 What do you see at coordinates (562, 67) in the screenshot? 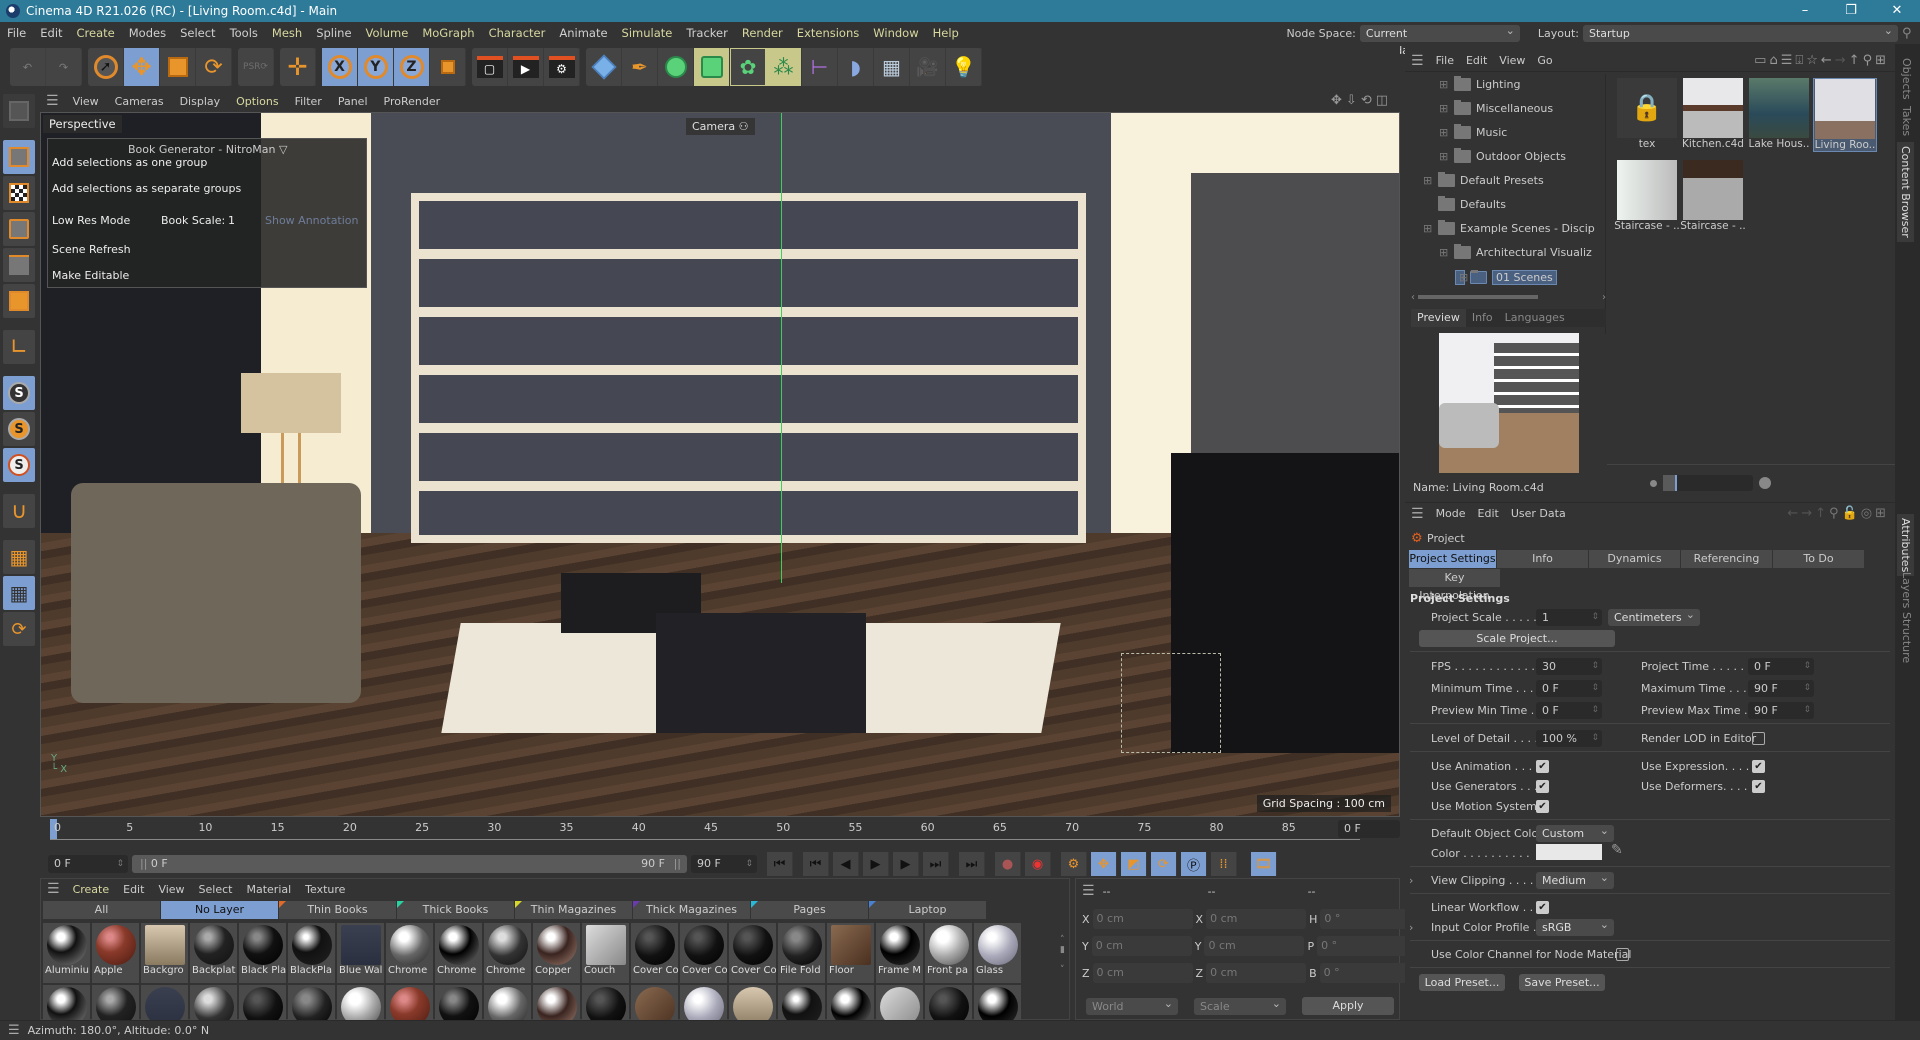
I see `render-settings-icon: ⚙` at bounding box center [562, 67].